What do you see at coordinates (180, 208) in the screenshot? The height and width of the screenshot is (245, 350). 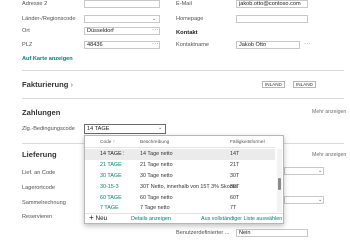 I see `lookup-row: 7 TAGE 7 Tage netto 7T` at bounding box center [180, 208].